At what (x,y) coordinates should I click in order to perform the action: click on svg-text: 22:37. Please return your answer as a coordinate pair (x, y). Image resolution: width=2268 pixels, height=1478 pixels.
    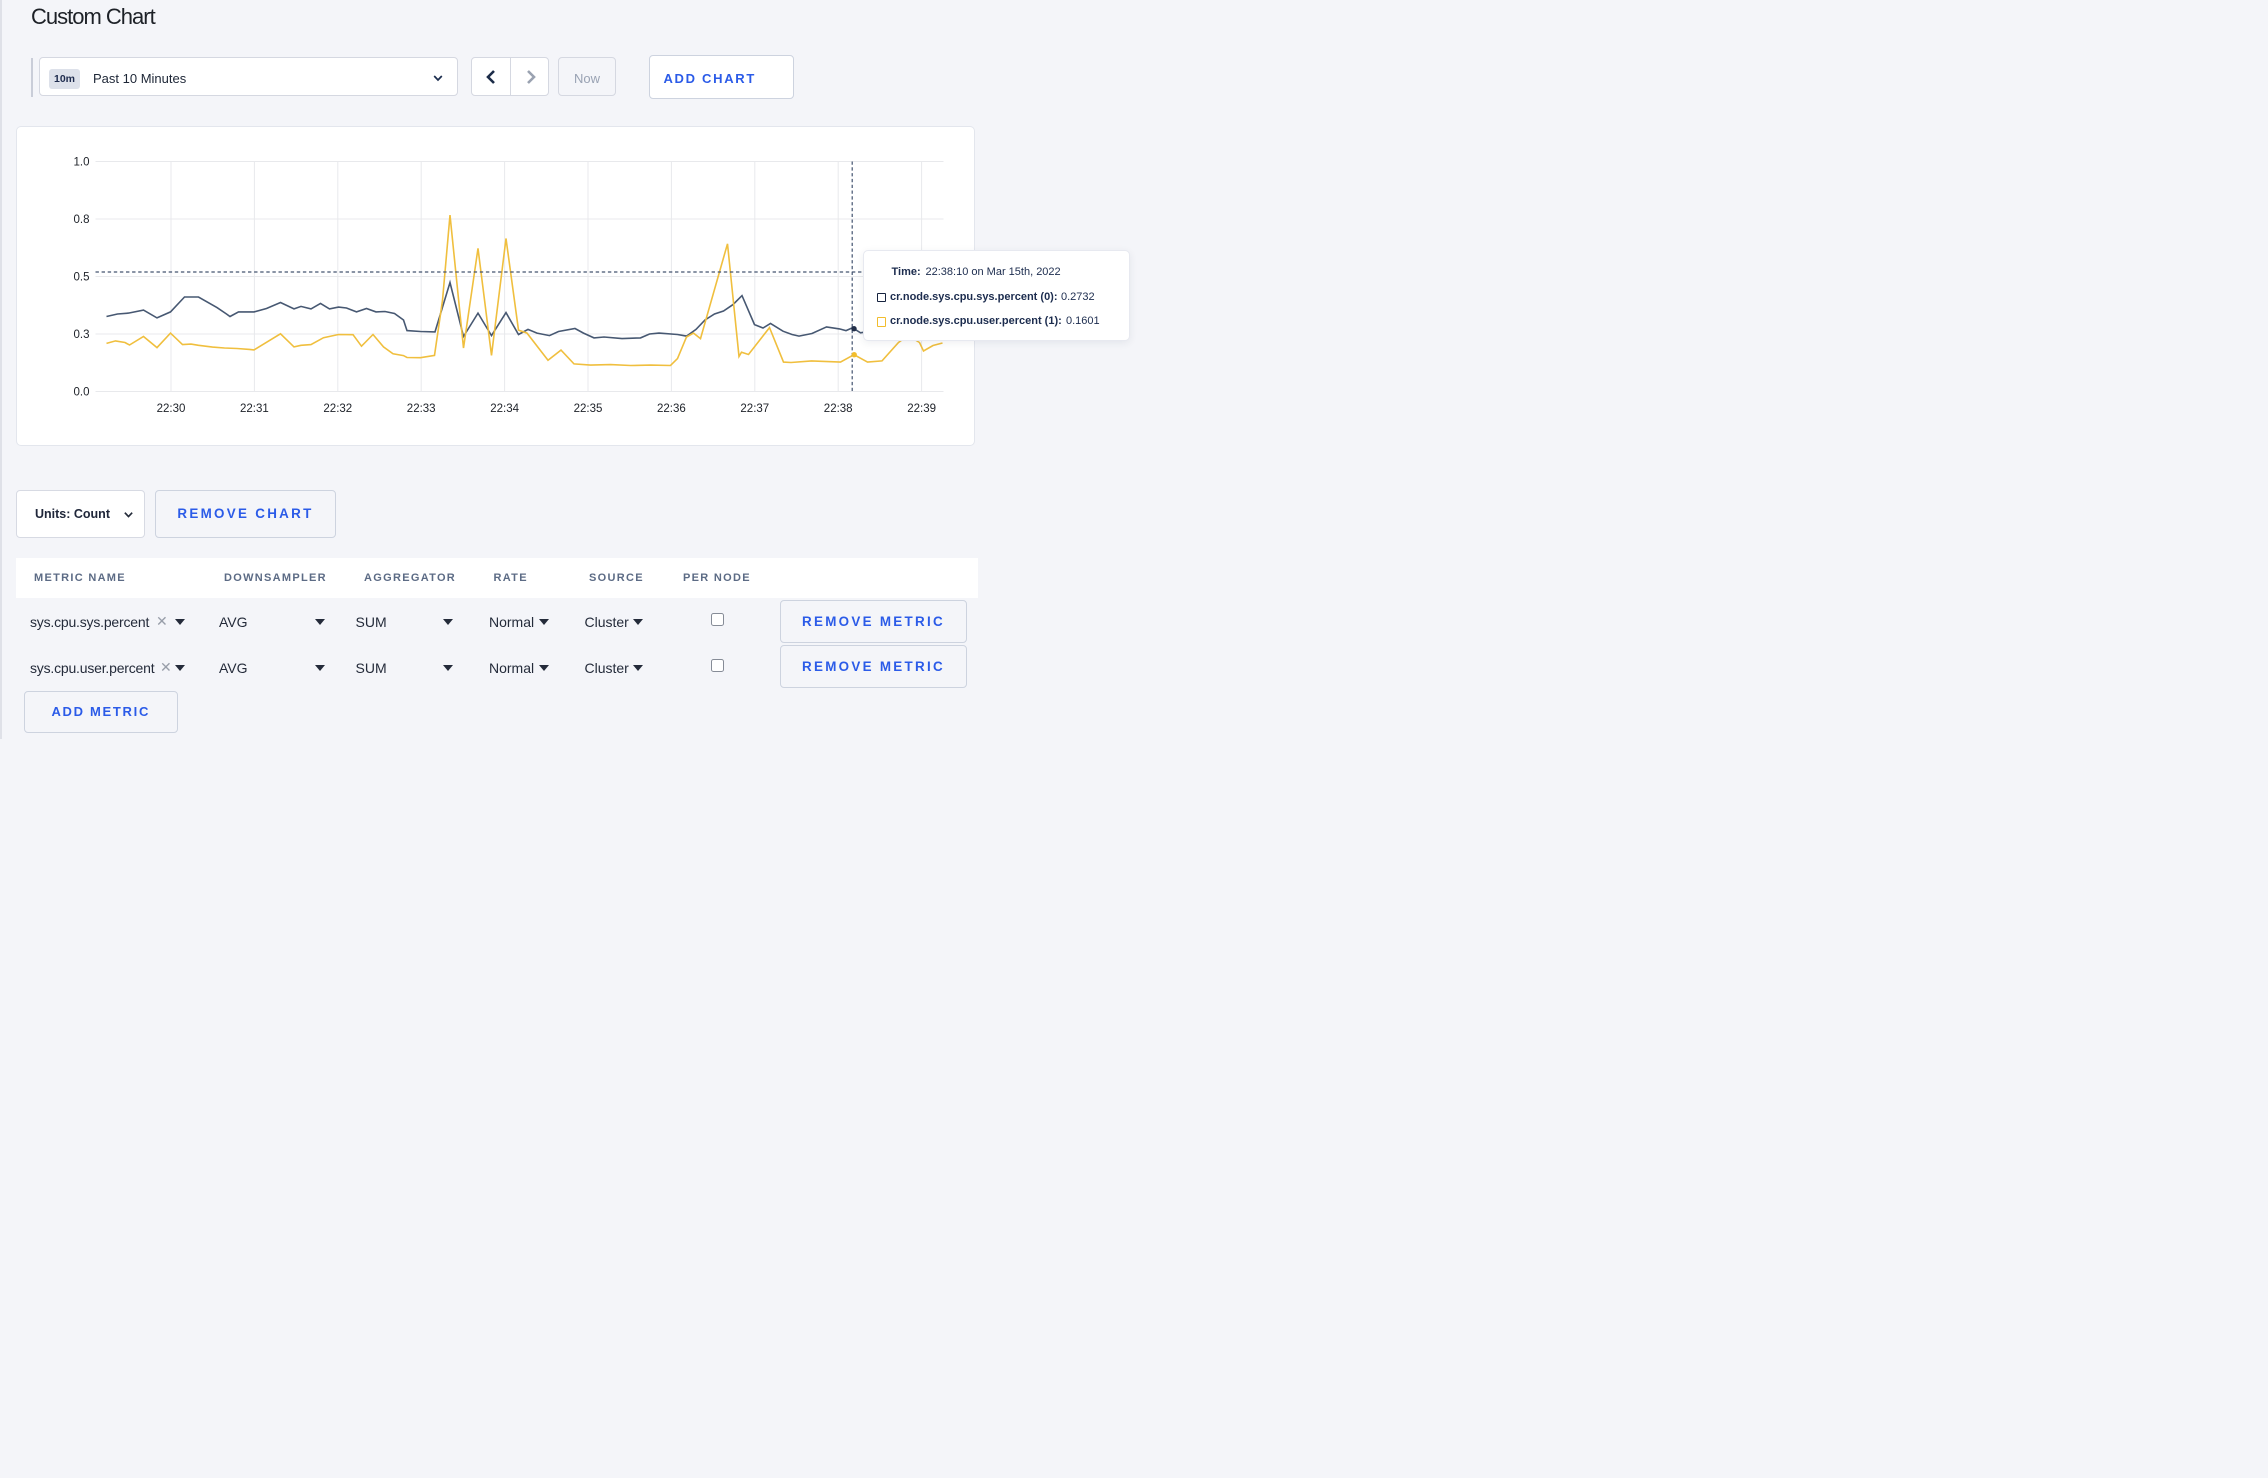
    Looking at the image, I should click on (754, 409).